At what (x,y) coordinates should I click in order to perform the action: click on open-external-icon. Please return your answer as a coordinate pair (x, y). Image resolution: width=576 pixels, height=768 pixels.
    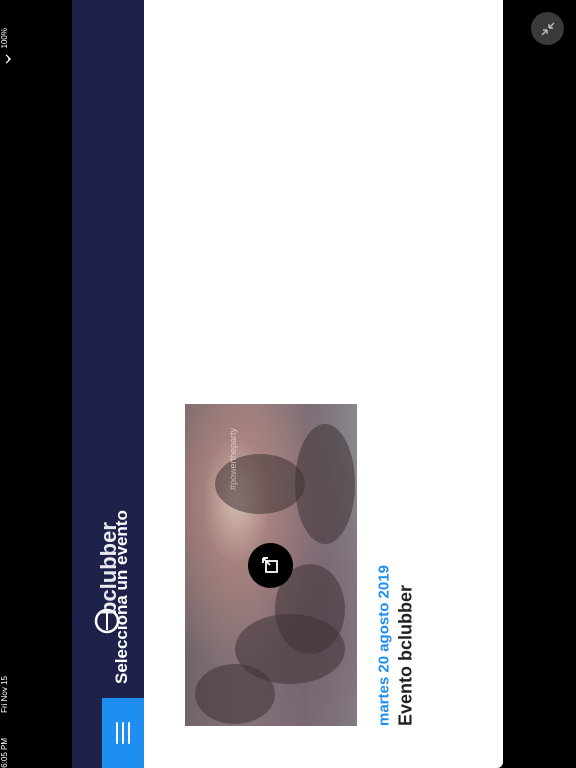
    Looking at the image, I should click on (269, 564).